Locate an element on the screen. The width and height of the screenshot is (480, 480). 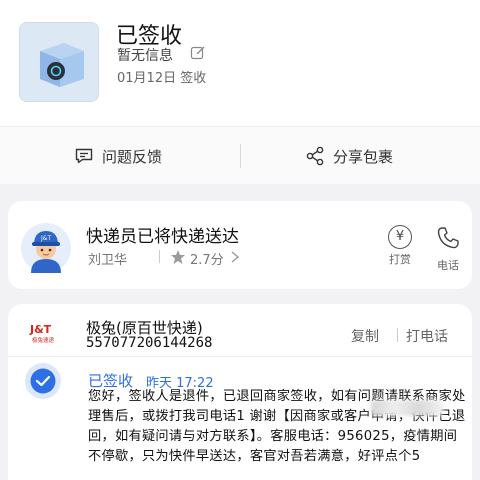
message-icon is located at coordinates (84, 156).